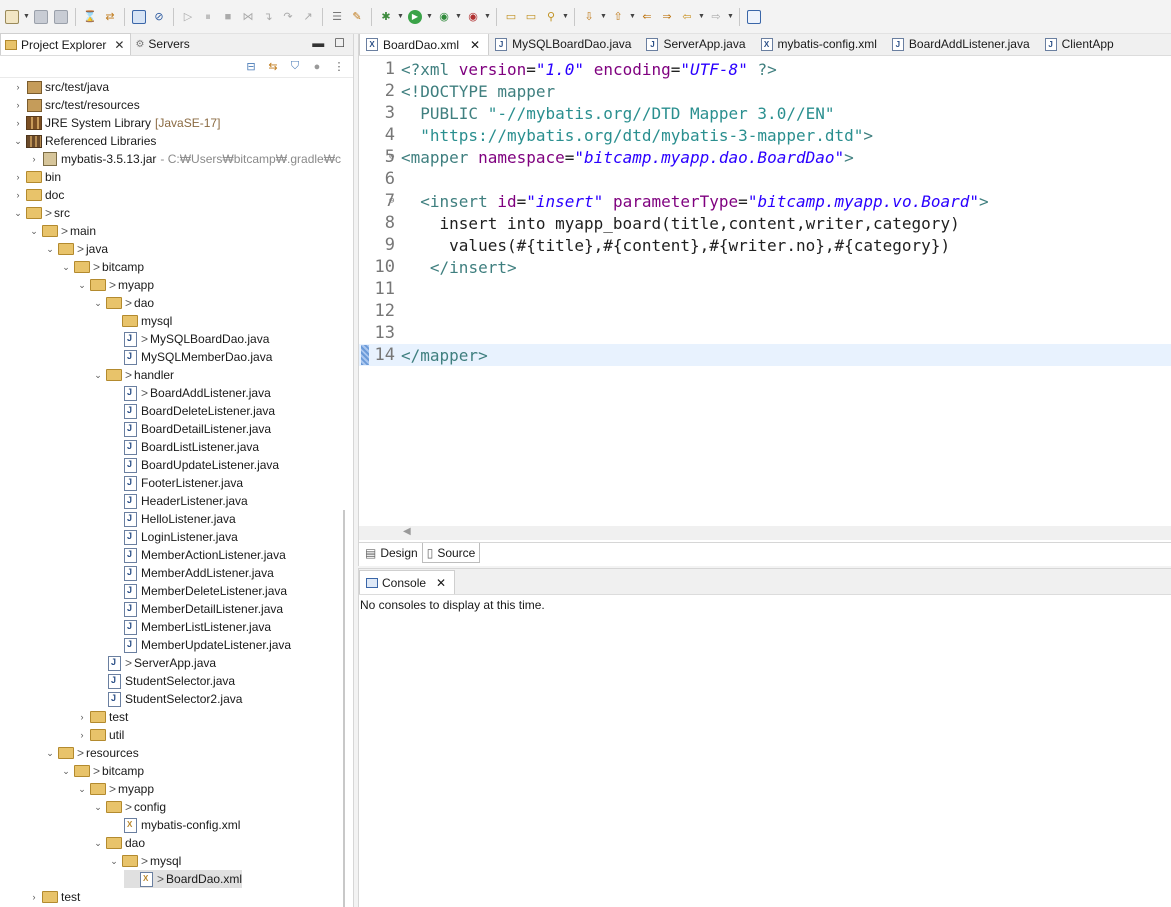 Image resolution: width=1171 pixels, height=907 pixels. Describe the element at coordinates (191, 411) in the screenshot. I see `tree-item: BoardDeleteListener.java` at that location.